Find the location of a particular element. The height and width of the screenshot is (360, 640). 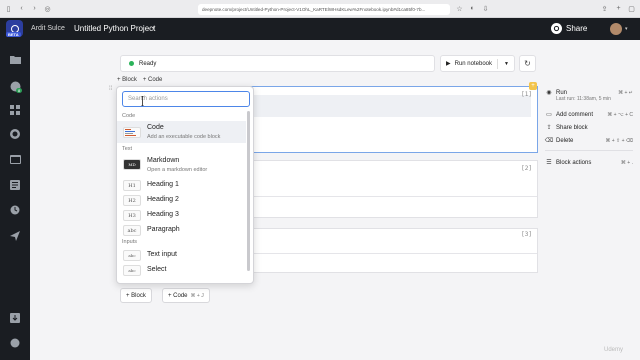

share-block-item: ⇪ Share block is located at coordinates (589, 127).